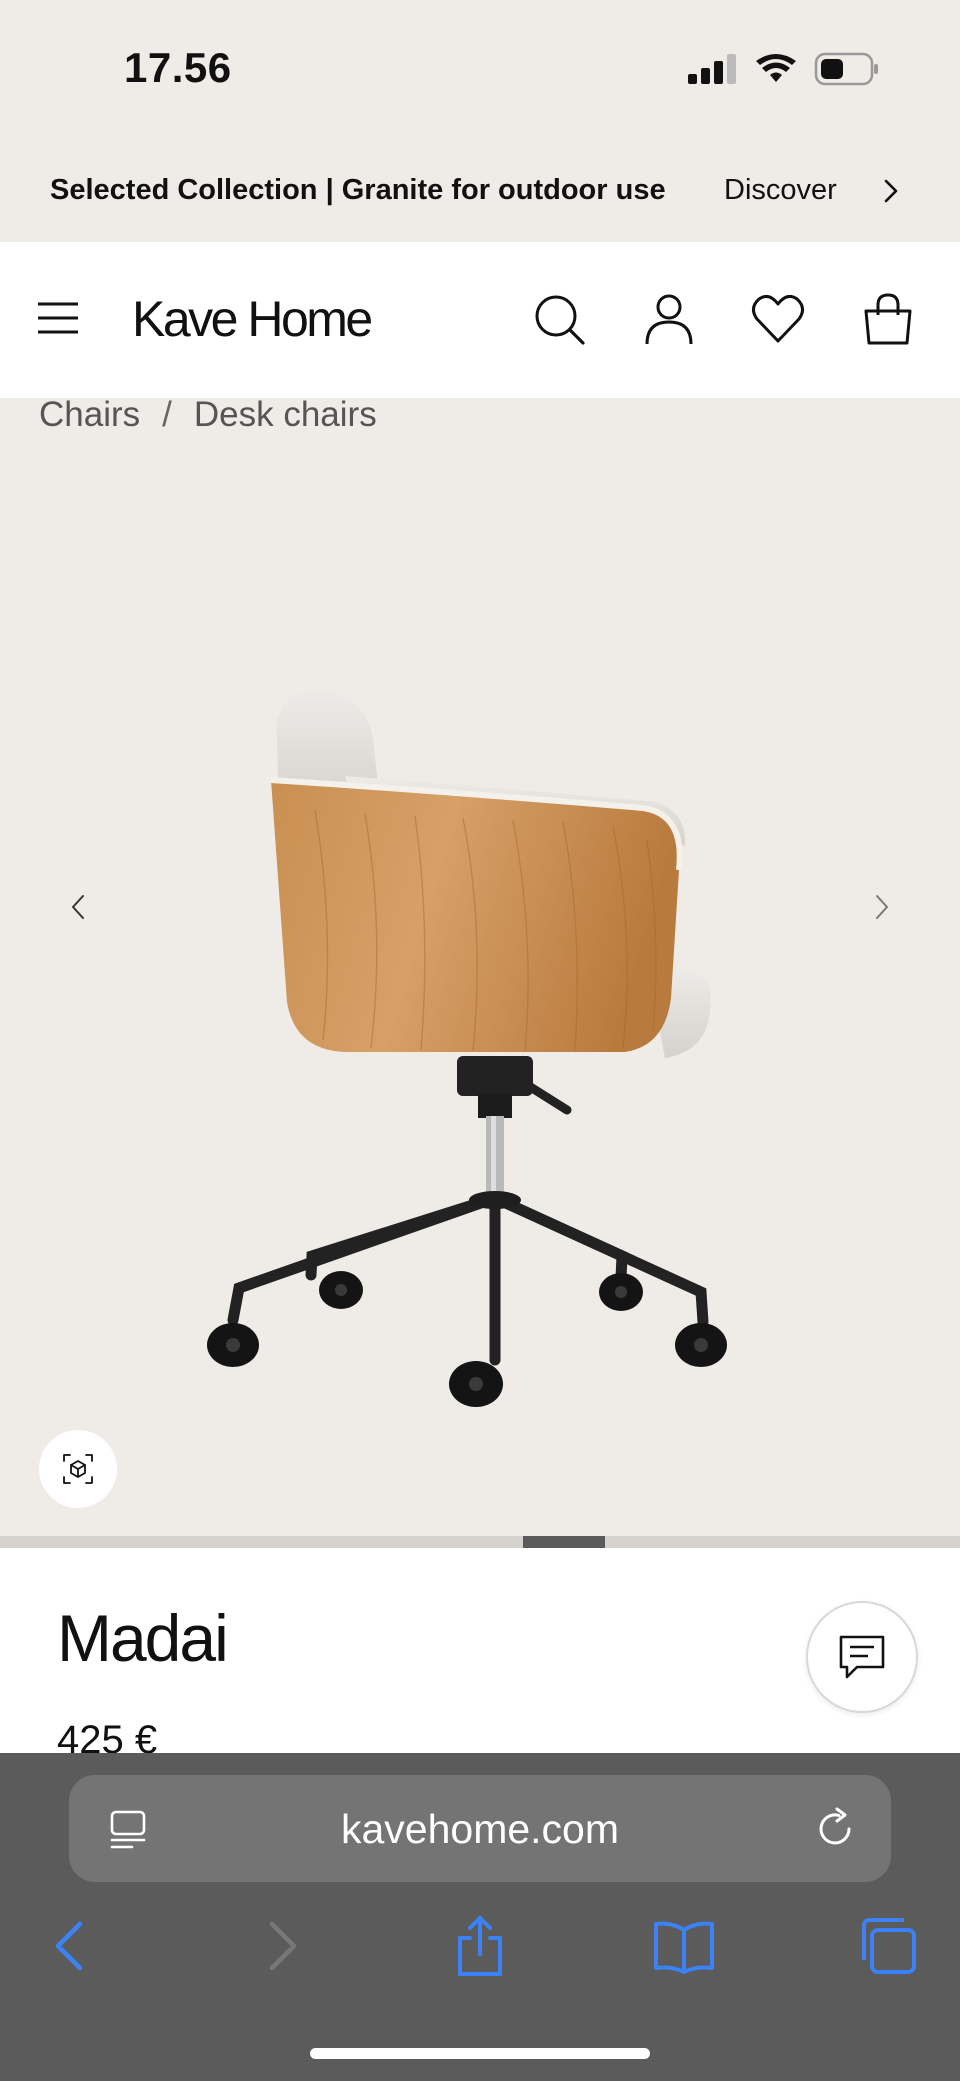 The image size is (960, 2081). I want to click on gallery-progress-fill, so click(564, 1542).